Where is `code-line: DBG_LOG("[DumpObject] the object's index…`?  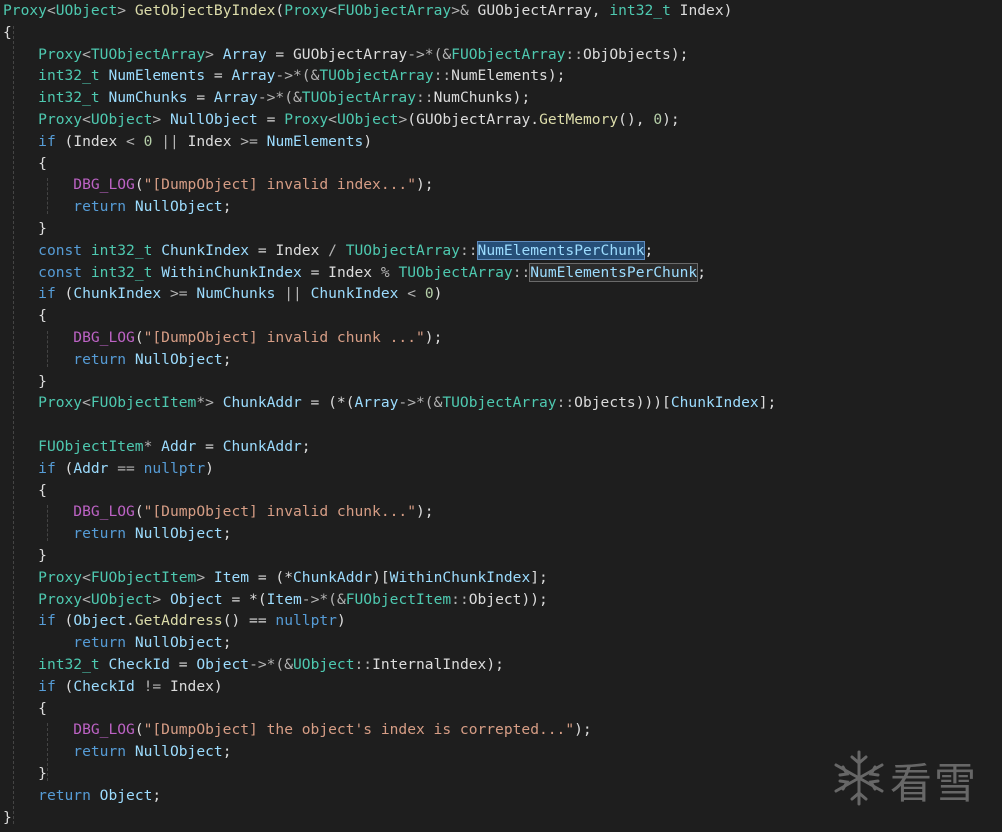 code-line: DBG_LOG("[DumpObject] the object's index… is located at coordinates (297, 730).